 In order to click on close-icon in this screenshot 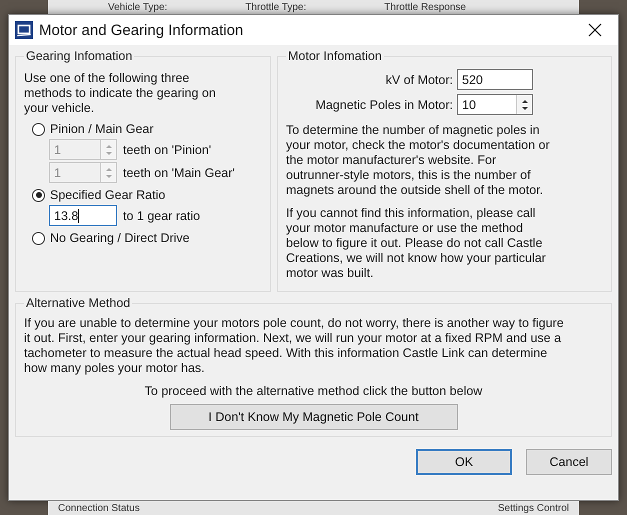, I will do `click(595, 30)`.